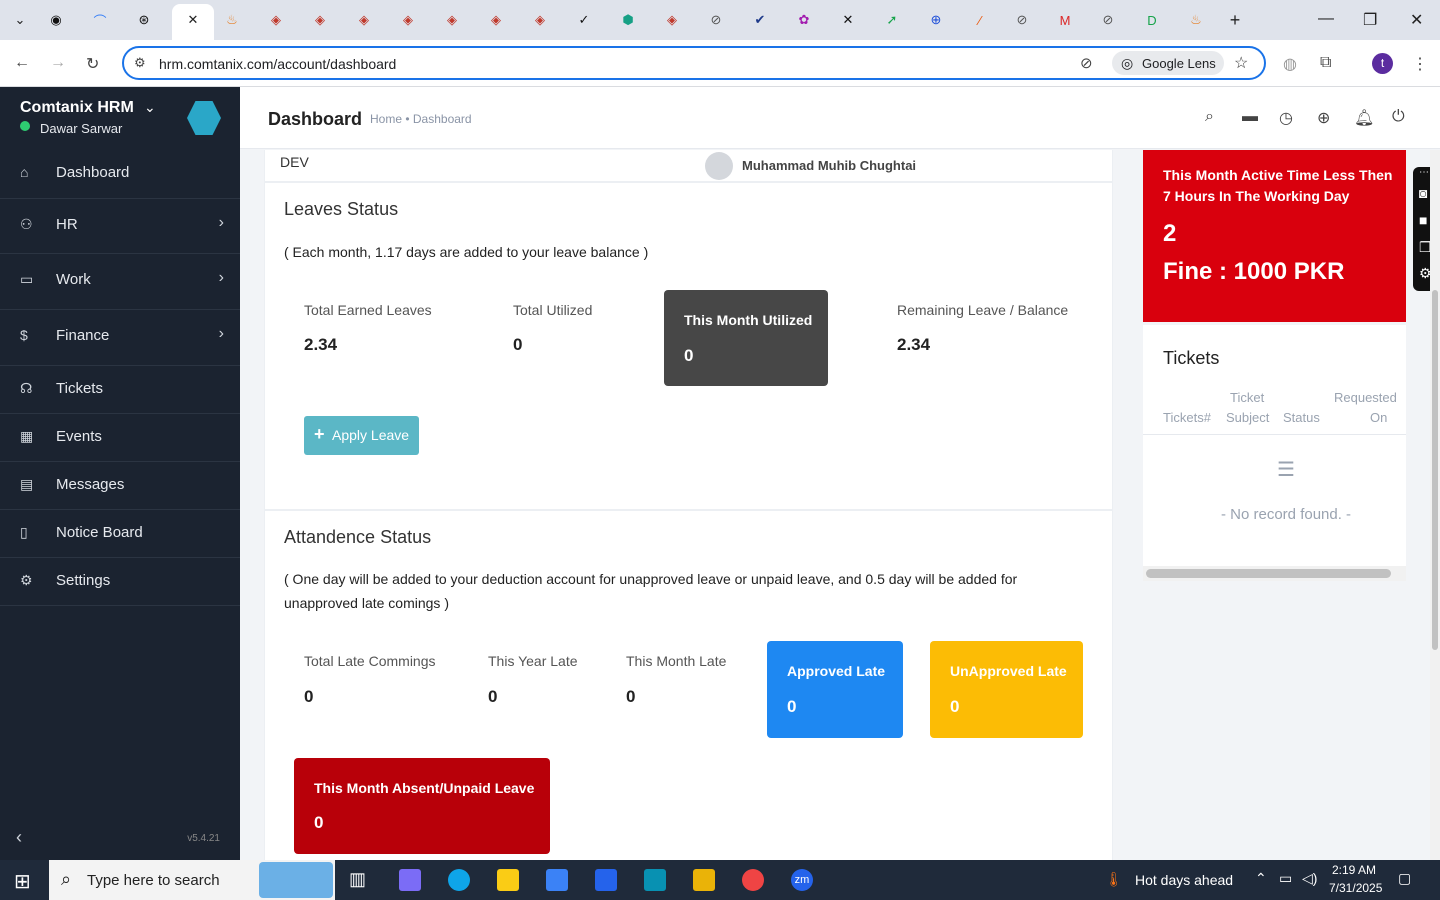  Describe the element at coordinates (1235, 20) in the screenshot. I see `new-tab-icon: +` at that location.